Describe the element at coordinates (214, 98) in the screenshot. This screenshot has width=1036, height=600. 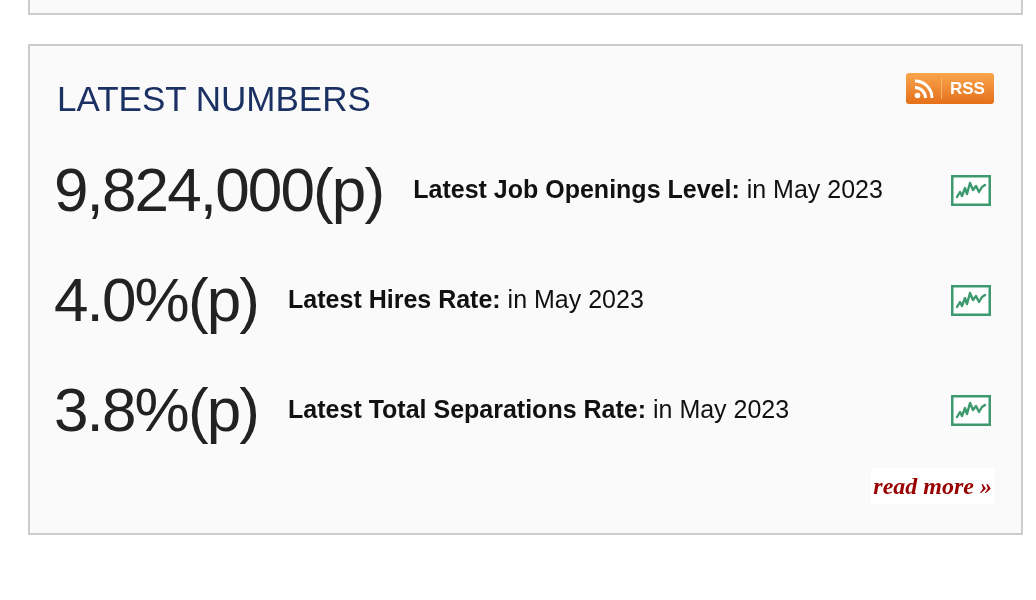
I see `panel-title: LATEST NUMBERS` at that location.